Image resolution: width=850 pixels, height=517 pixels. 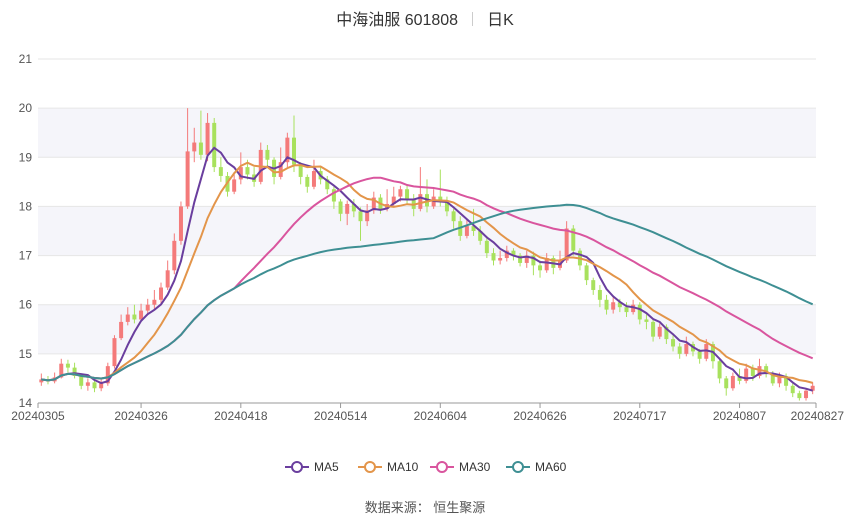 I want to click on x-tick-label: 20240717, so click(x=640, y=416).